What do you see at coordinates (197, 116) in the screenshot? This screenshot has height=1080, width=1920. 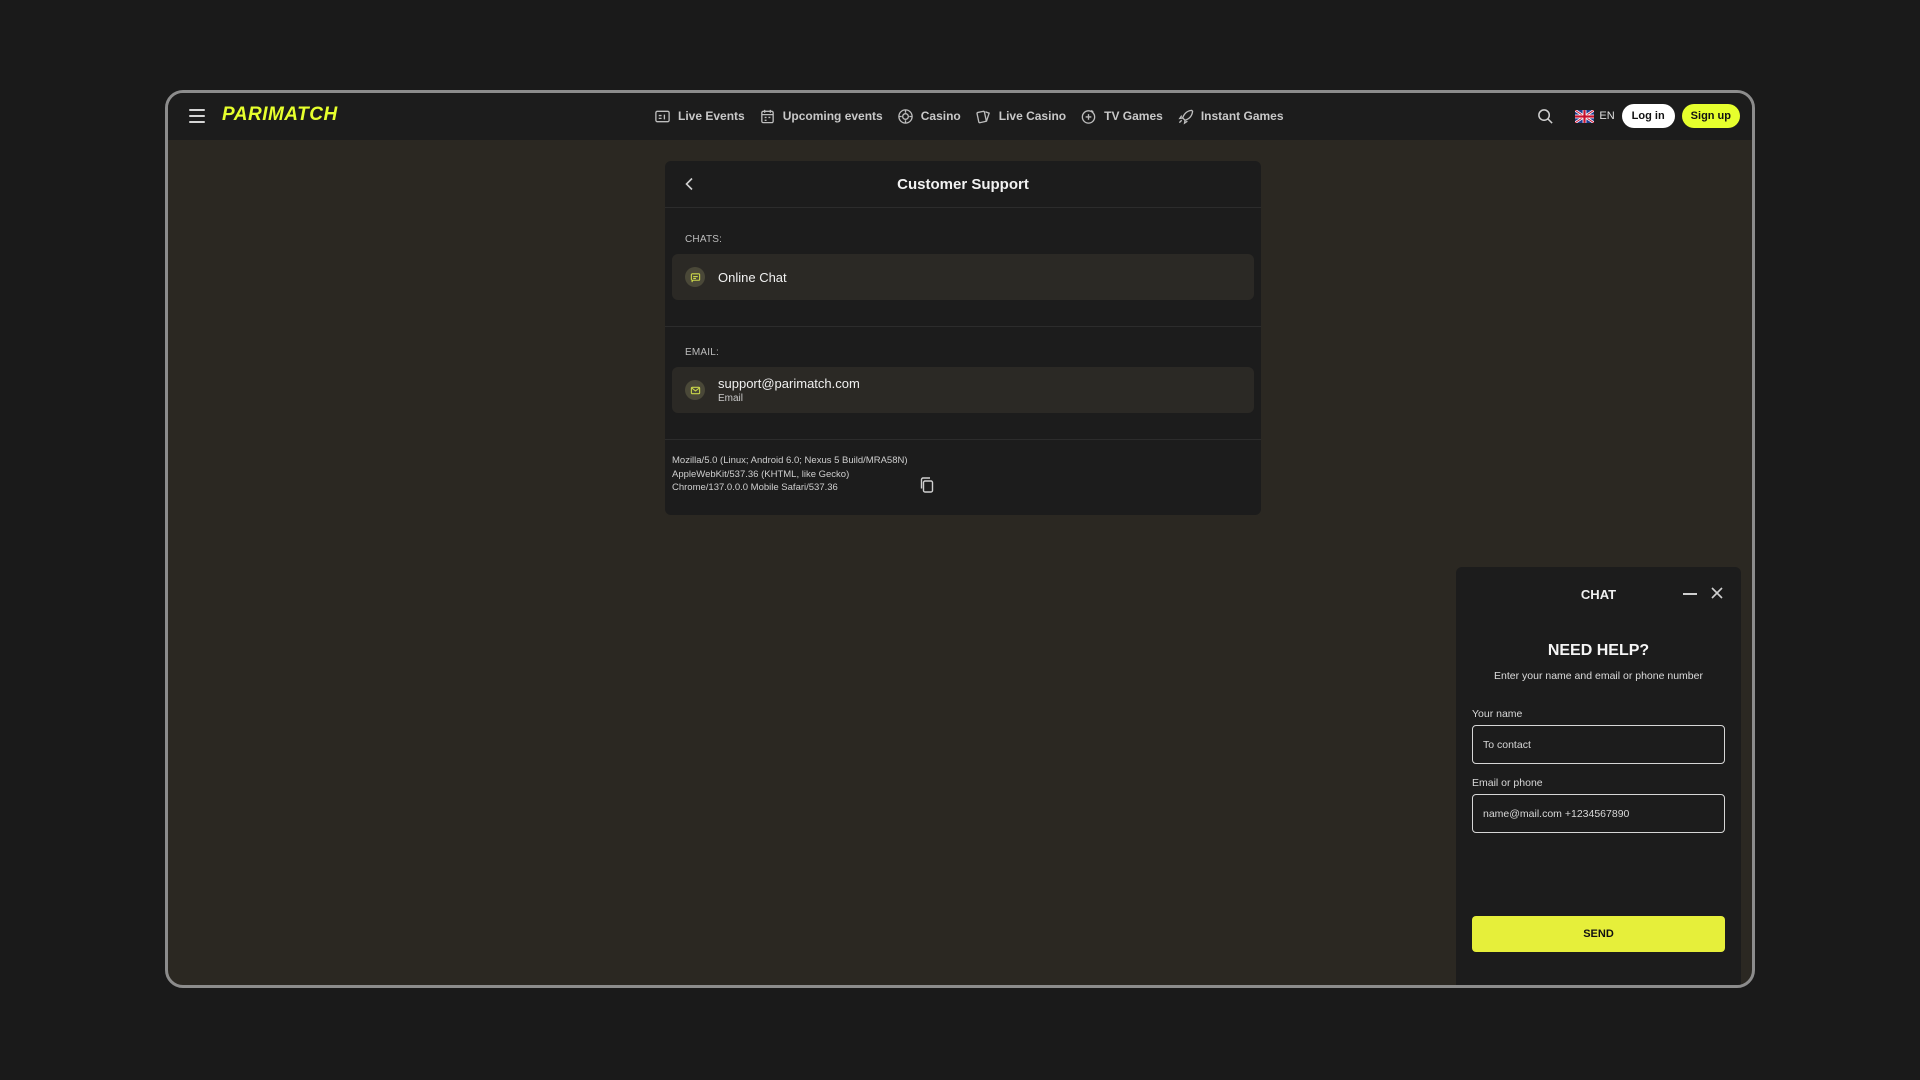 I see `menu-icon` at bounding box center [197, 116].